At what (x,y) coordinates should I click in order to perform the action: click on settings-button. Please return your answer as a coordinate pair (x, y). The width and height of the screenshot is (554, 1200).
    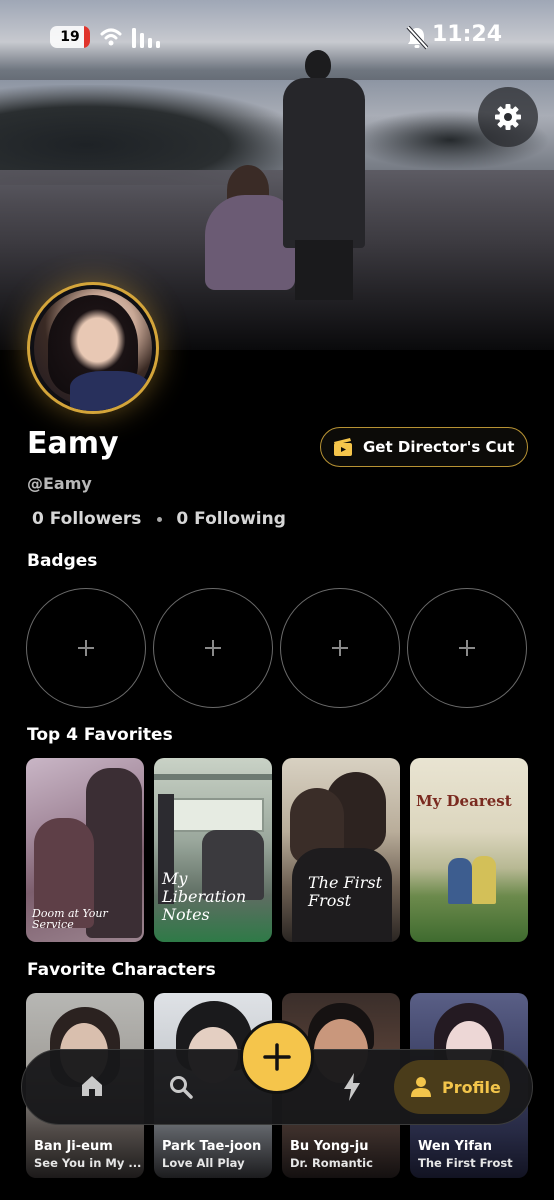
    Looking at the image, I should click on (508, 117).